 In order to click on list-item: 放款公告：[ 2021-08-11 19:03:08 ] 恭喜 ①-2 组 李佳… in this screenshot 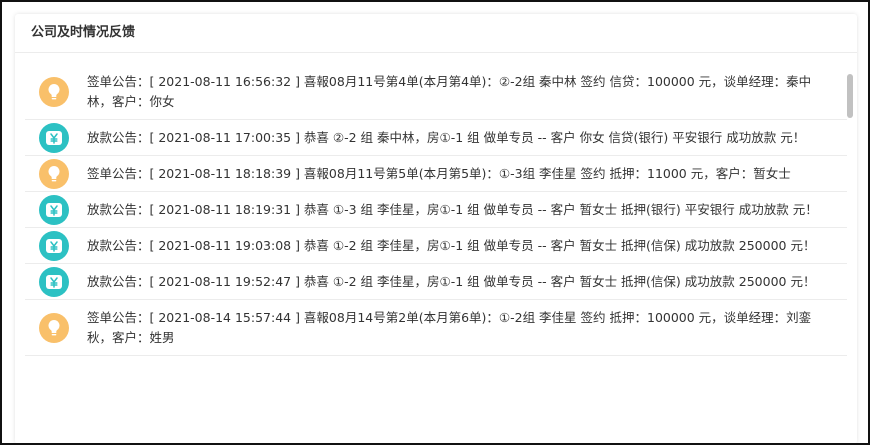, I will do `click(436, 246)`.